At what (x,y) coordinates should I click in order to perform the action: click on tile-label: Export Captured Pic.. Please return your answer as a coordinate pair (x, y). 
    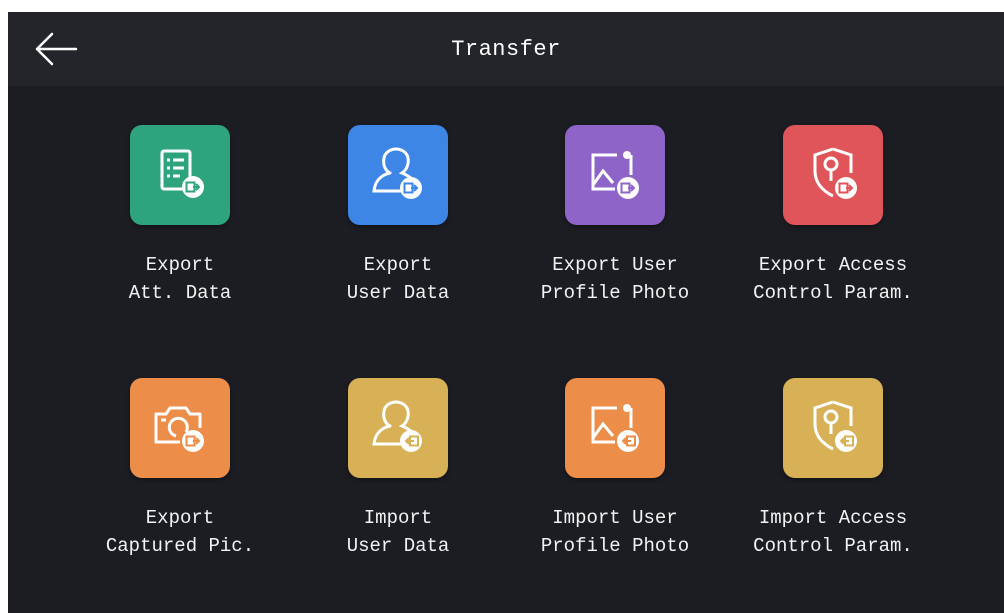
    Looking at the image, I should click on (180, 532).